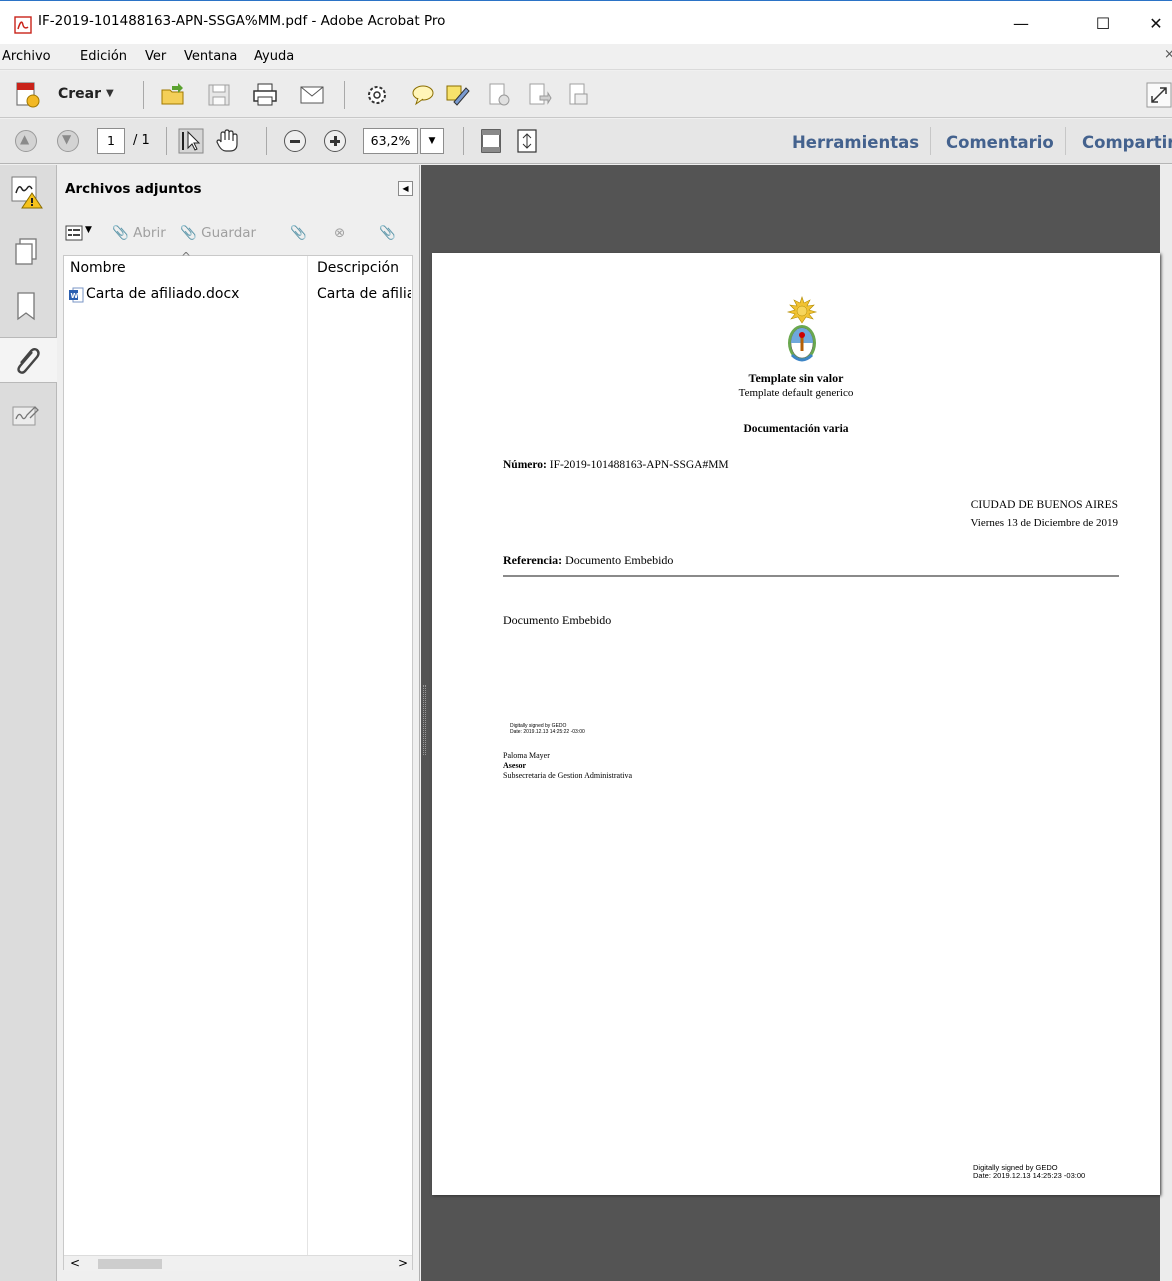 Image resolution: width=1172 pixels, height=1281 pixels. Describe the element at coordinates (855, 142) in the screenshot. I see `tab-herramientas: Herramientas` at that location.